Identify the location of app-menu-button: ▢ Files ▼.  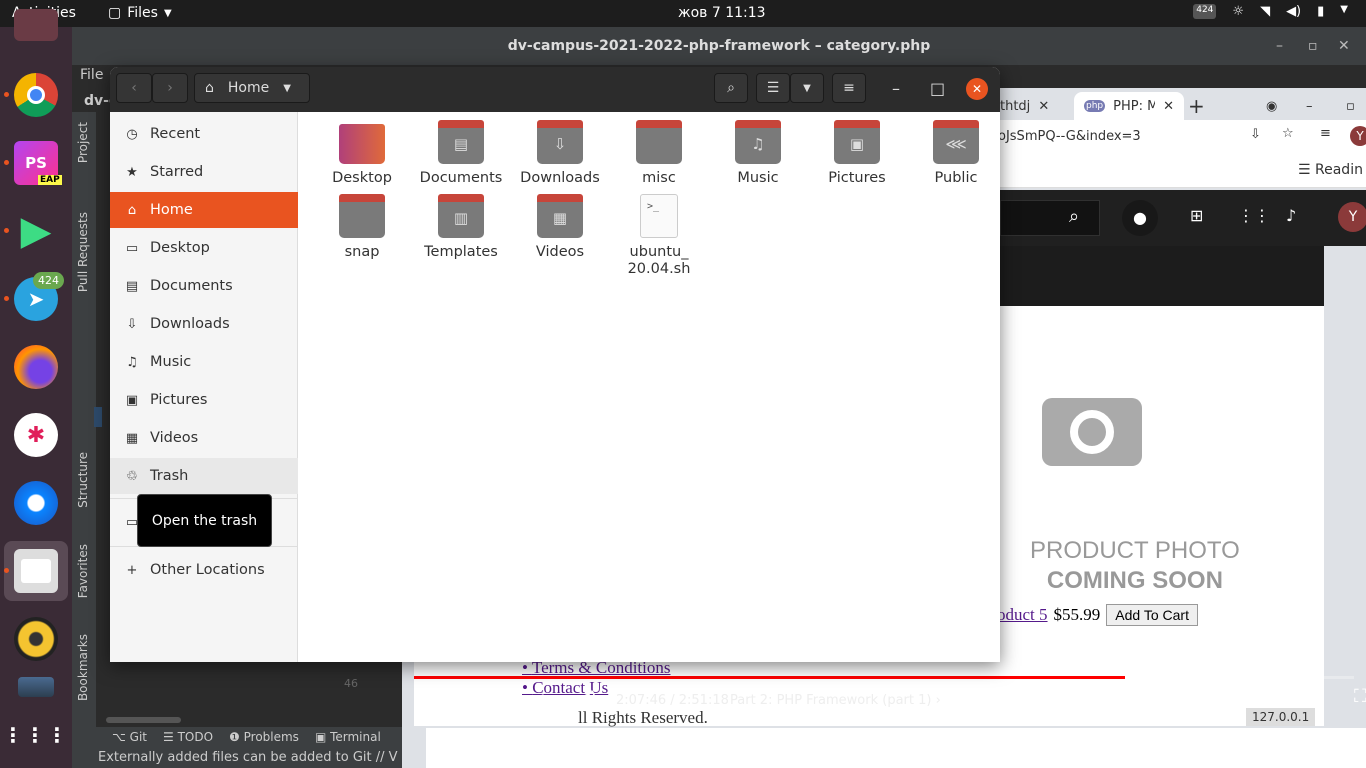
(140, 13).